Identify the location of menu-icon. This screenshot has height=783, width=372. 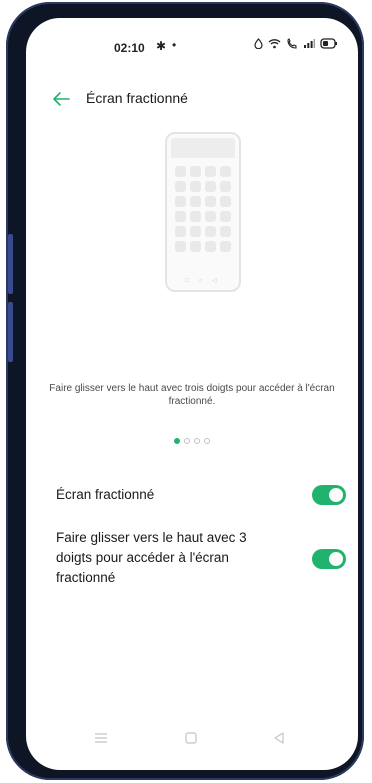
(101, 738).